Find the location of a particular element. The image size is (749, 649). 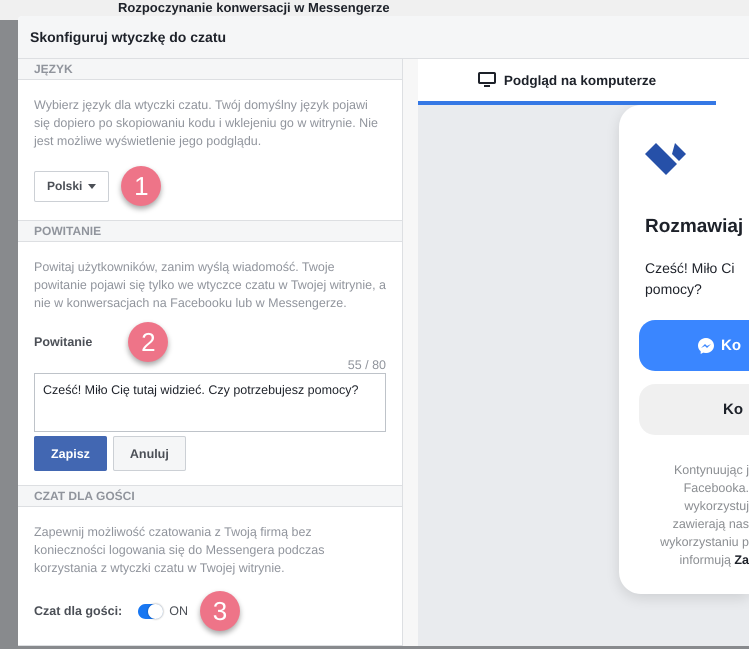

messenger-icon is located at coordinates (706, 345).